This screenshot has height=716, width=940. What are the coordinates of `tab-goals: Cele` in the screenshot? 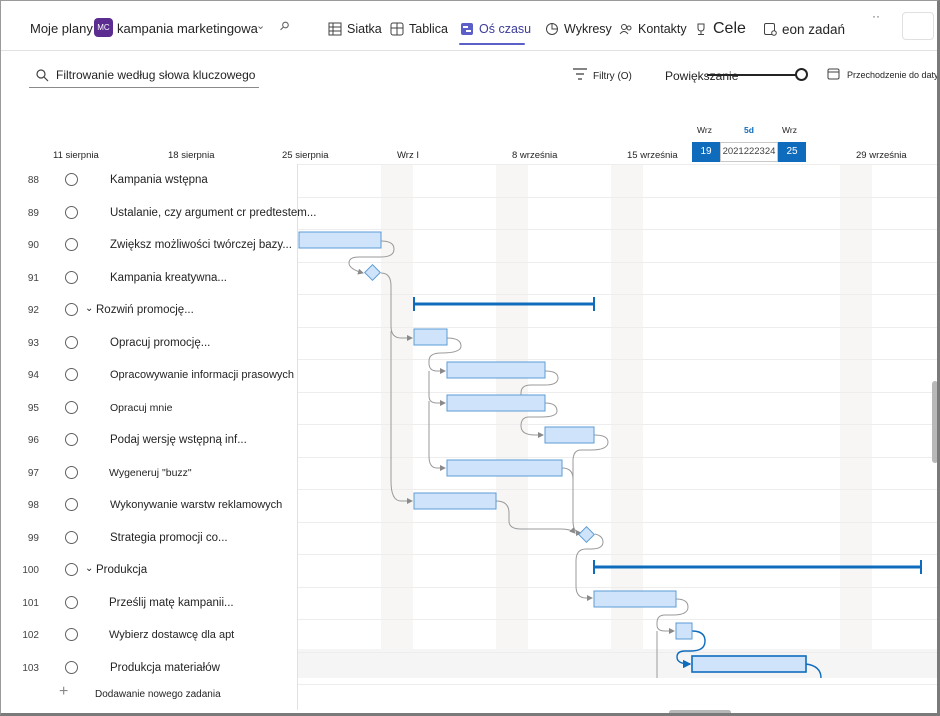 It's located at (720, 29).